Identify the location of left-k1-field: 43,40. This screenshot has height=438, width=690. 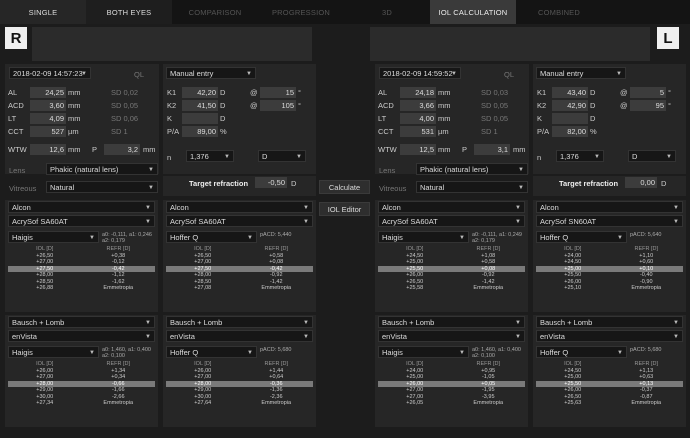
(570, 92).